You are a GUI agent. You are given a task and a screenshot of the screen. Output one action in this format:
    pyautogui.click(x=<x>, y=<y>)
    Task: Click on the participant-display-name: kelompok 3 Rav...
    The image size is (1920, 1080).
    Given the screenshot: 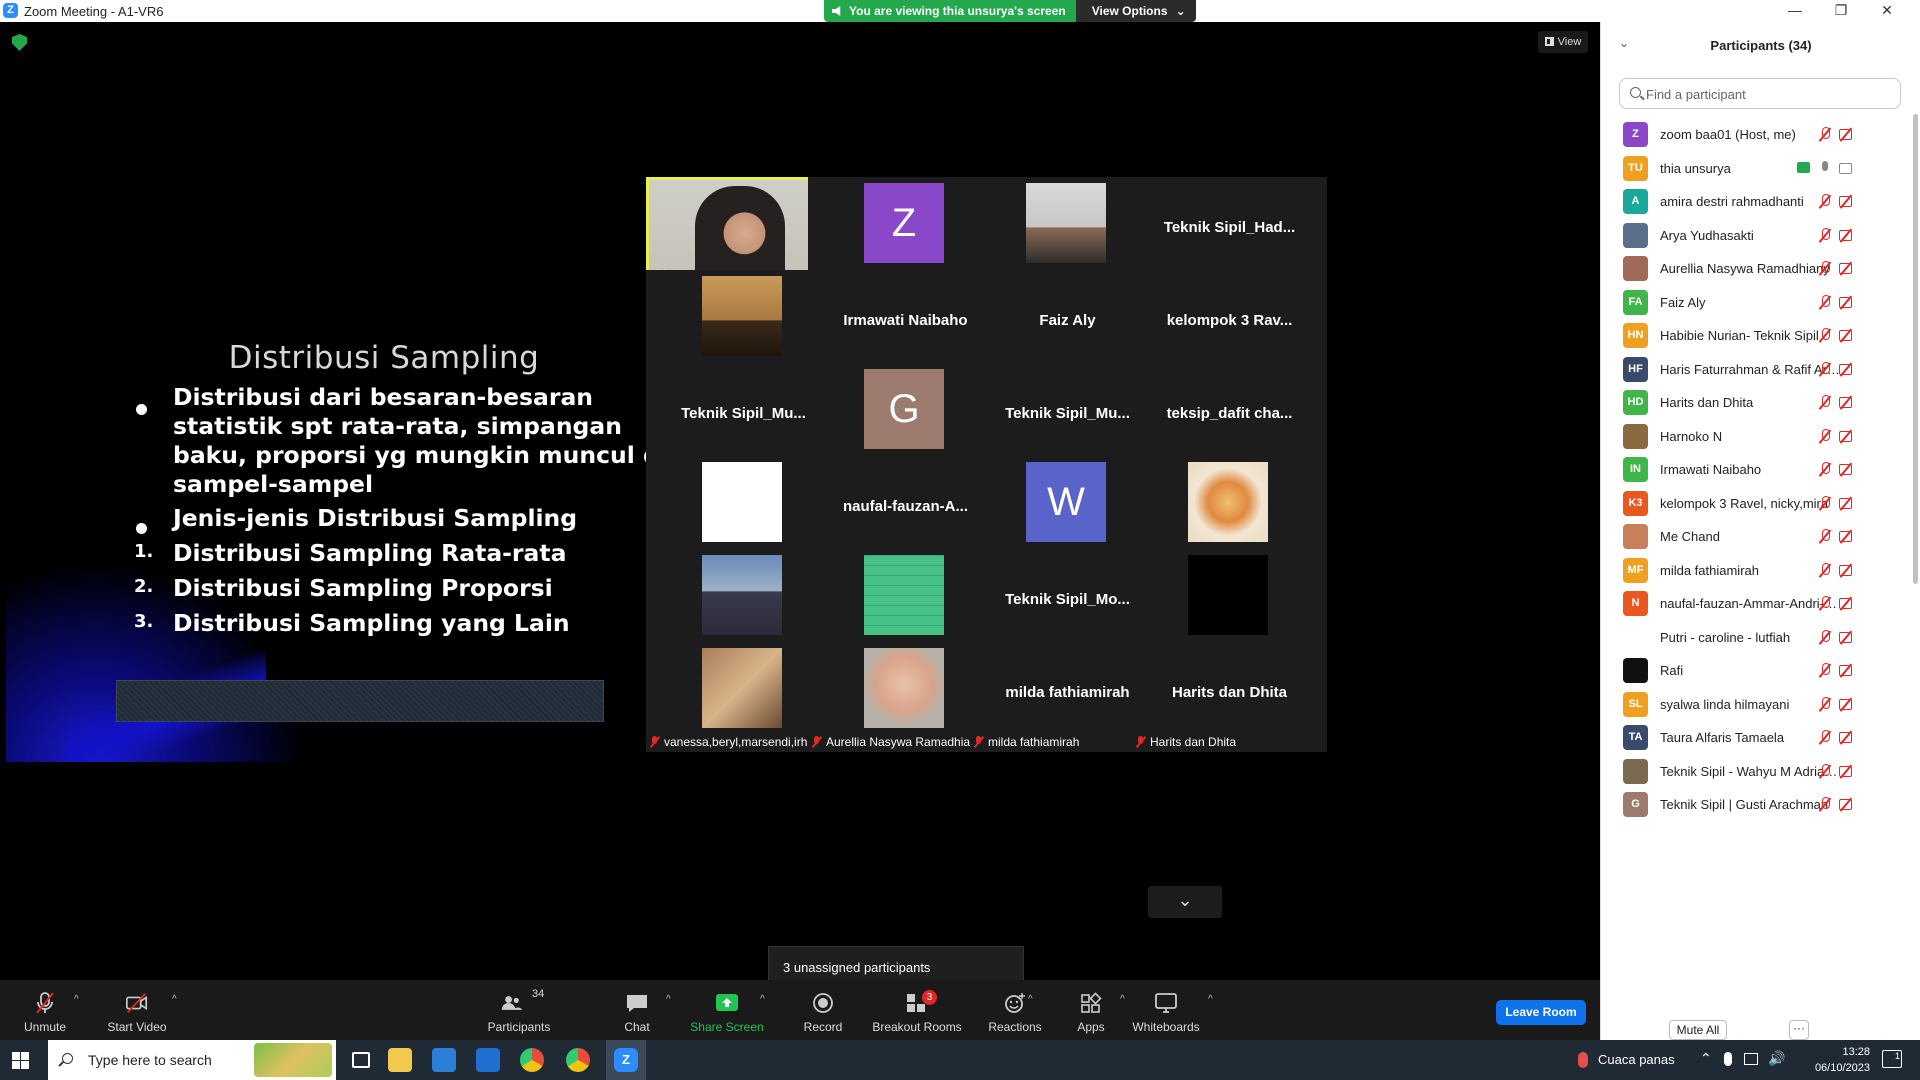 What is the action you would take?
    pyautogui.click(x=1229, y=320)
    